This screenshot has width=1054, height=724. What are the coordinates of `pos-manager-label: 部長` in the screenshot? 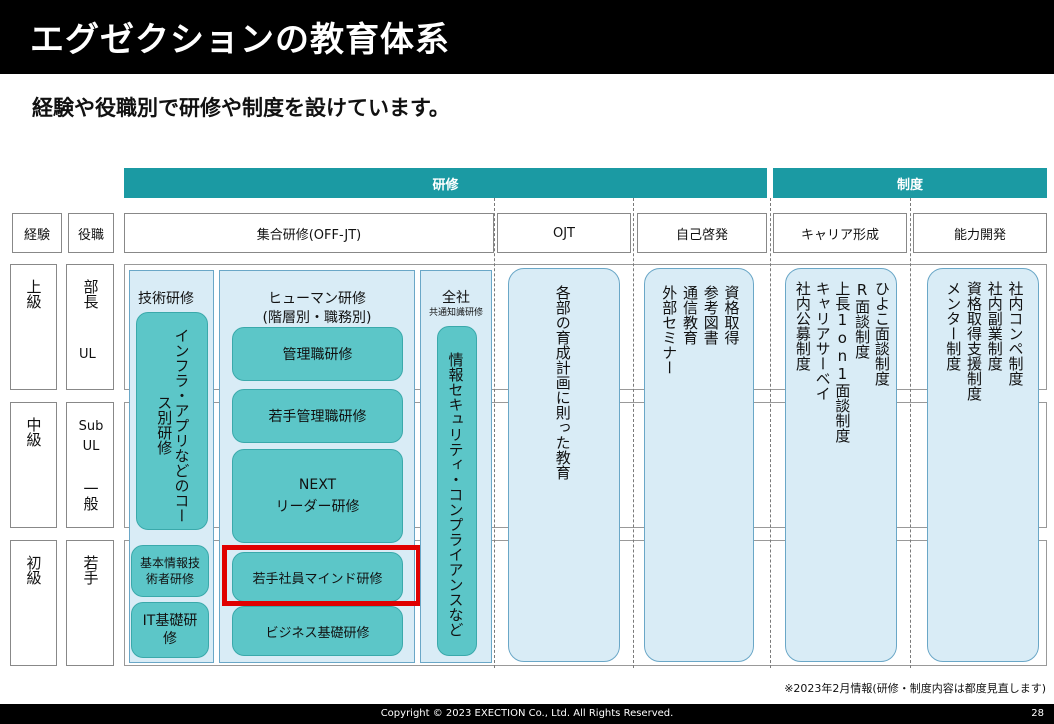 It's located at (90, 294).